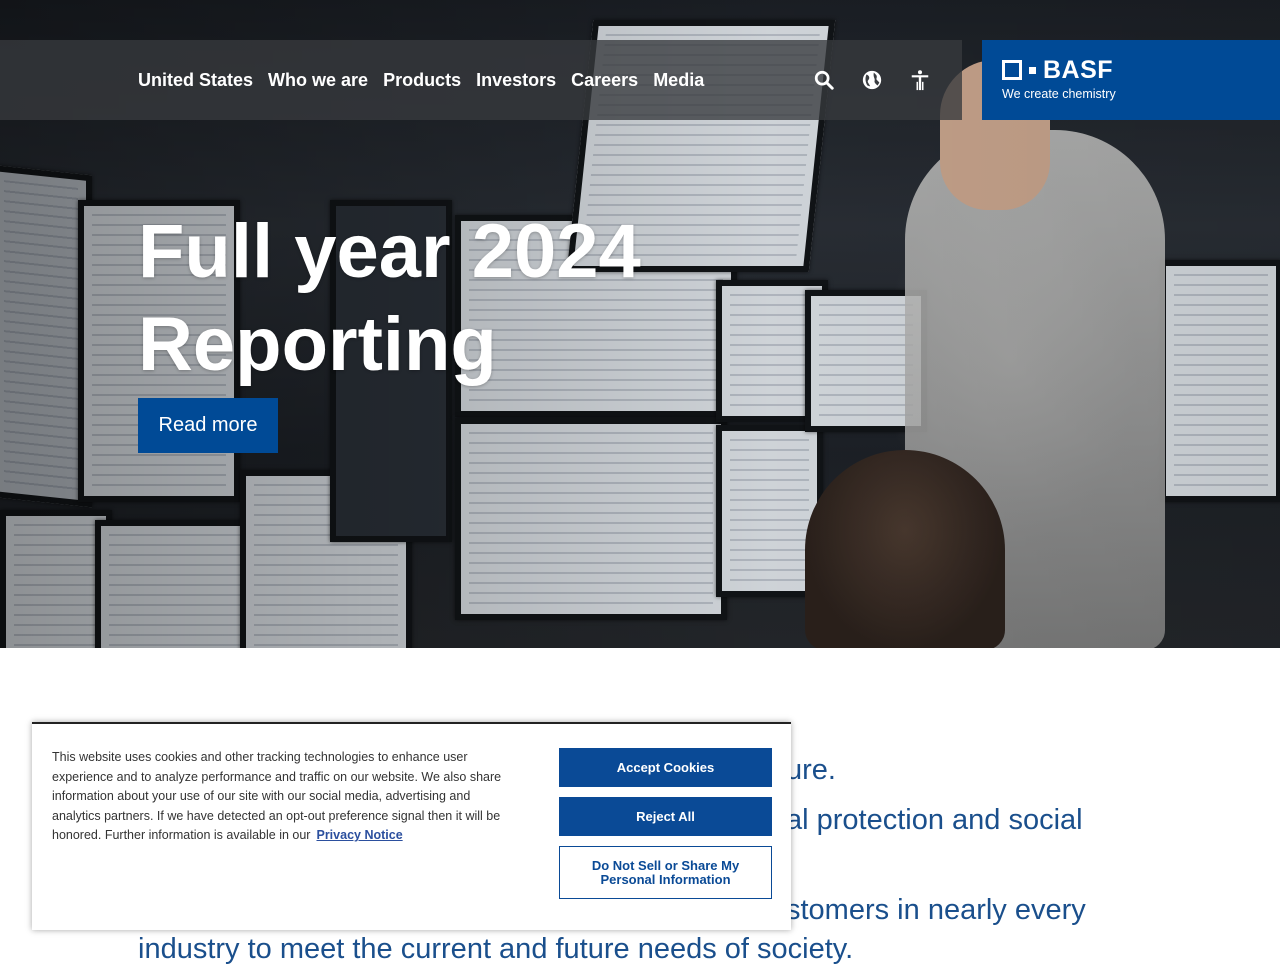 The width and height of the screenshot is (1280, 972). I want to click on logo-tagline: We create chemistry, so click(1059, 94).